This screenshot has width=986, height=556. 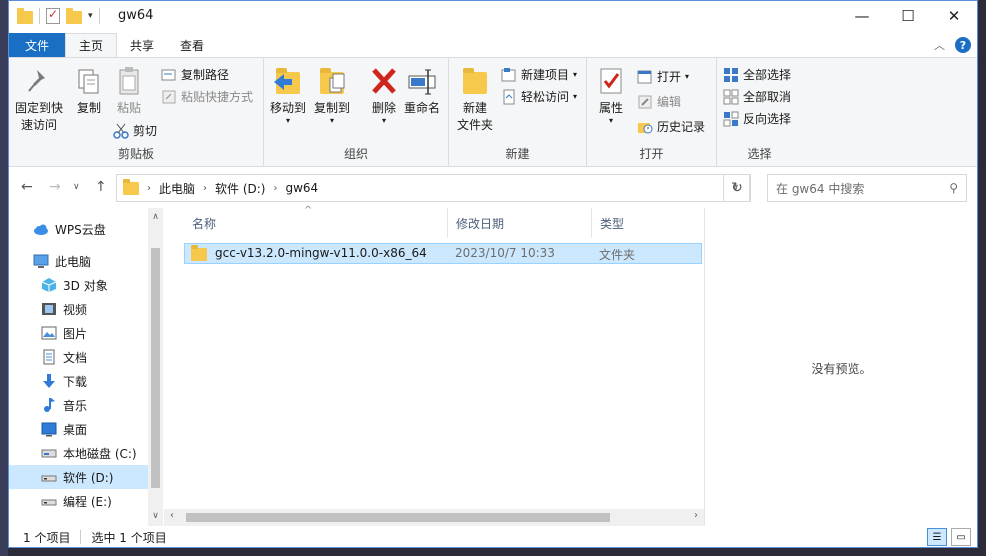 I want to click on copy-path-label: 复制路径, so click(x=205, y=75).